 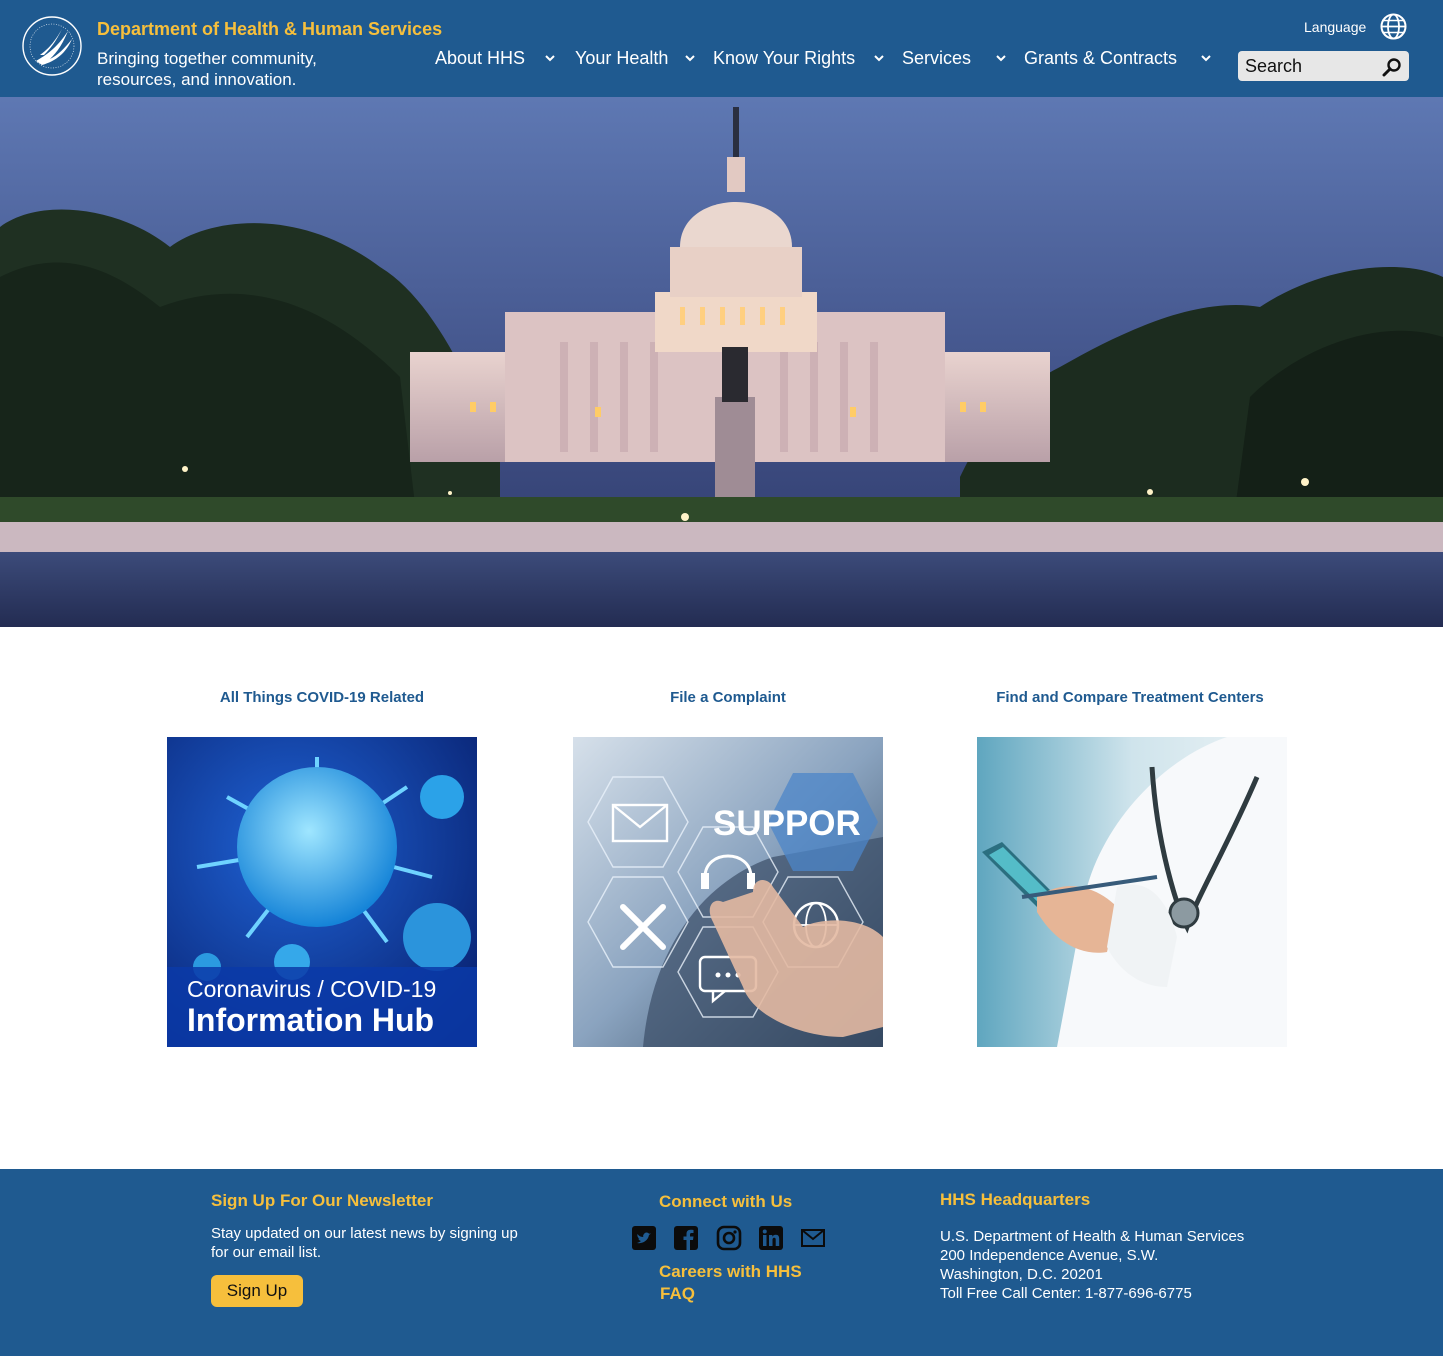 I want to click on nav-your-health: Your Health, so click(x=621, y=58).